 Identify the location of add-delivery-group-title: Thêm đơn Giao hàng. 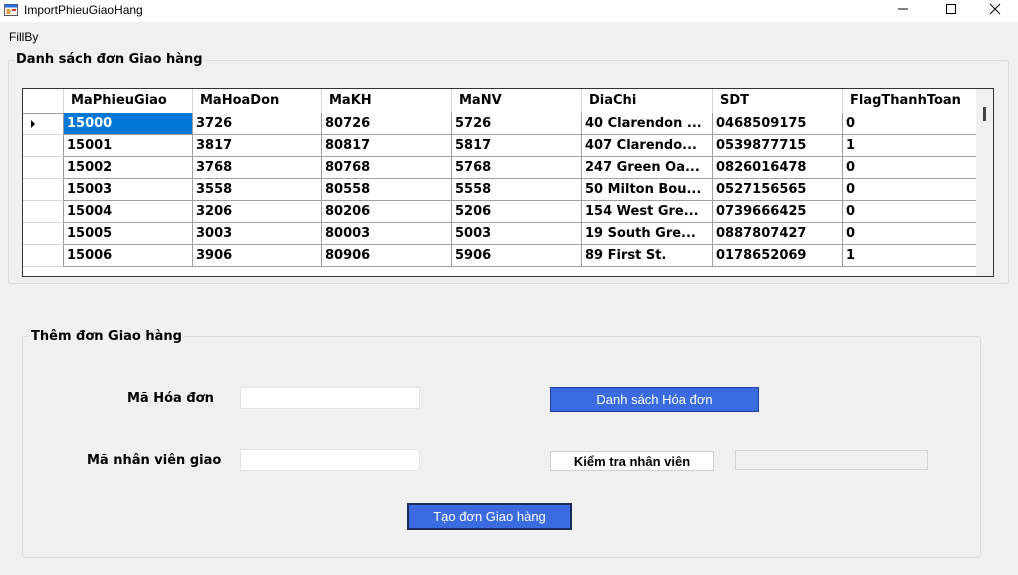
(106, 336).